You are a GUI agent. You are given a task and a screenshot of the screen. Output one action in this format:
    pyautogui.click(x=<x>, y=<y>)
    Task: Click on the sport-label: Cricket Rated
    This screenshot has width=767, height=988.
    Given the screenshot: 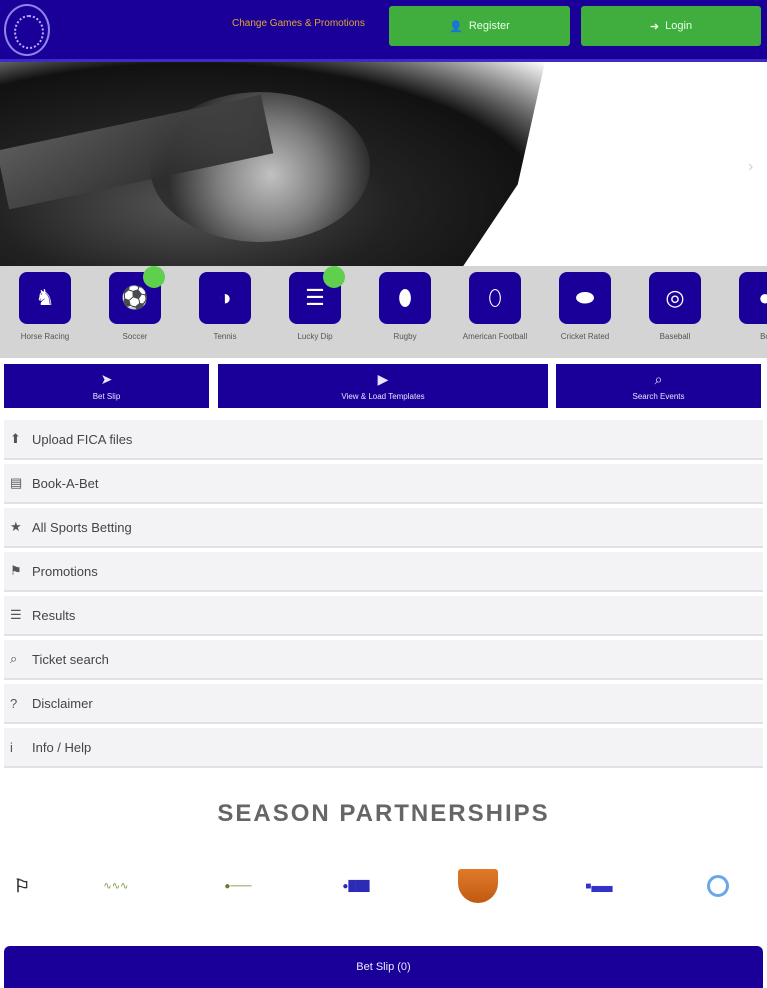 What is the action you would take?
    pyautogui.click(x=585, y=336)
    